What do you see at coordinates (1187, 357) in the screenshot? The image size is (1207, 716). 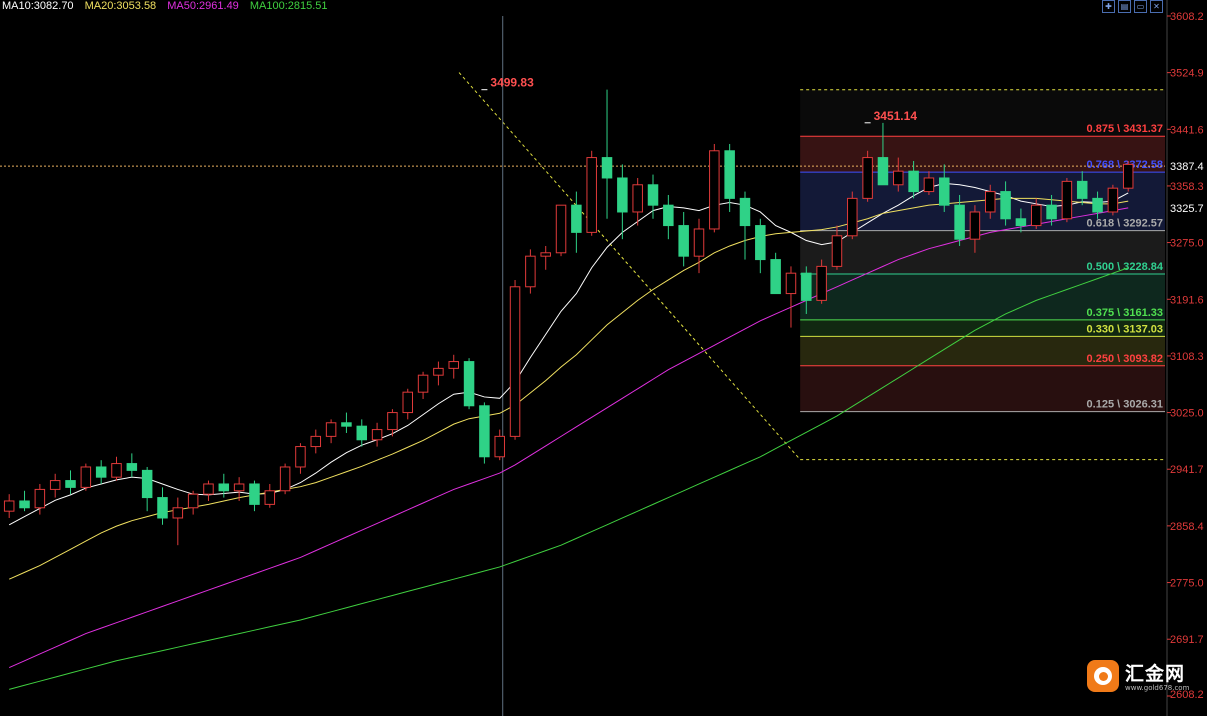 I see `y-tick-label: 3108.3` at bounding box center [1187, 357].